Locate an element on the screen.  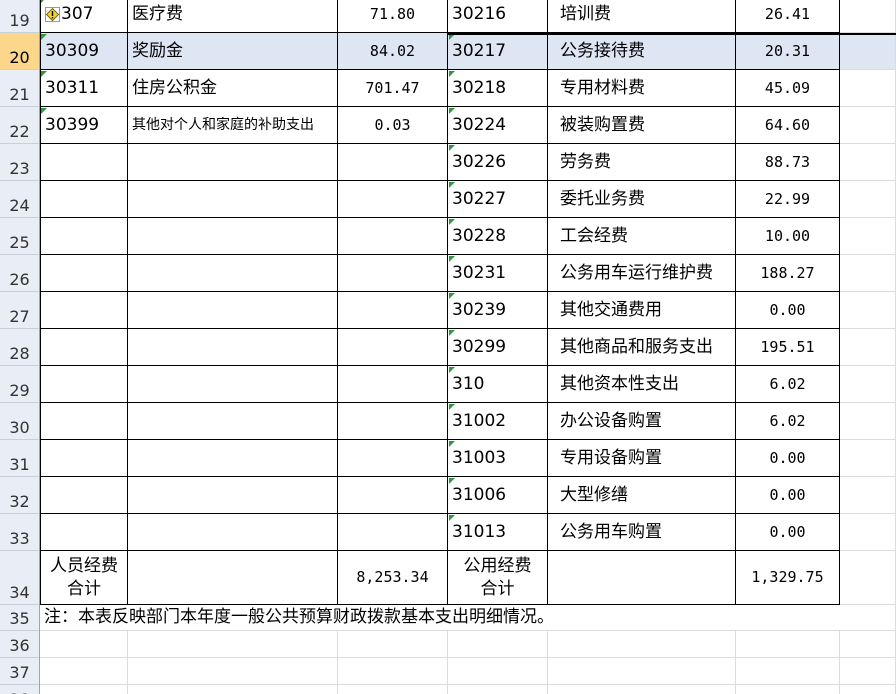
cell-left-item: 其他对个人和家庭的补助支出 is located at coordinates (233, 125).